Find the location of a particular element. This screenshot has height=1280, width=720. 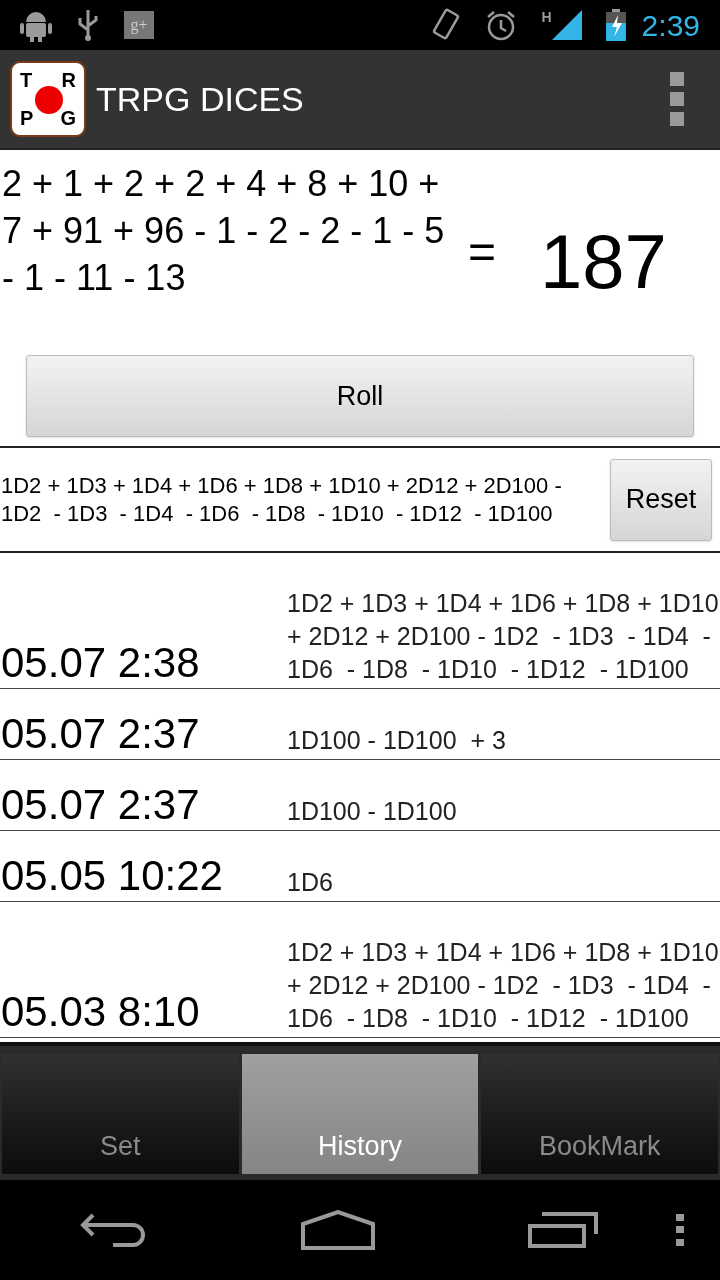

roll-button: Roll is located at coordinates (360, 396).